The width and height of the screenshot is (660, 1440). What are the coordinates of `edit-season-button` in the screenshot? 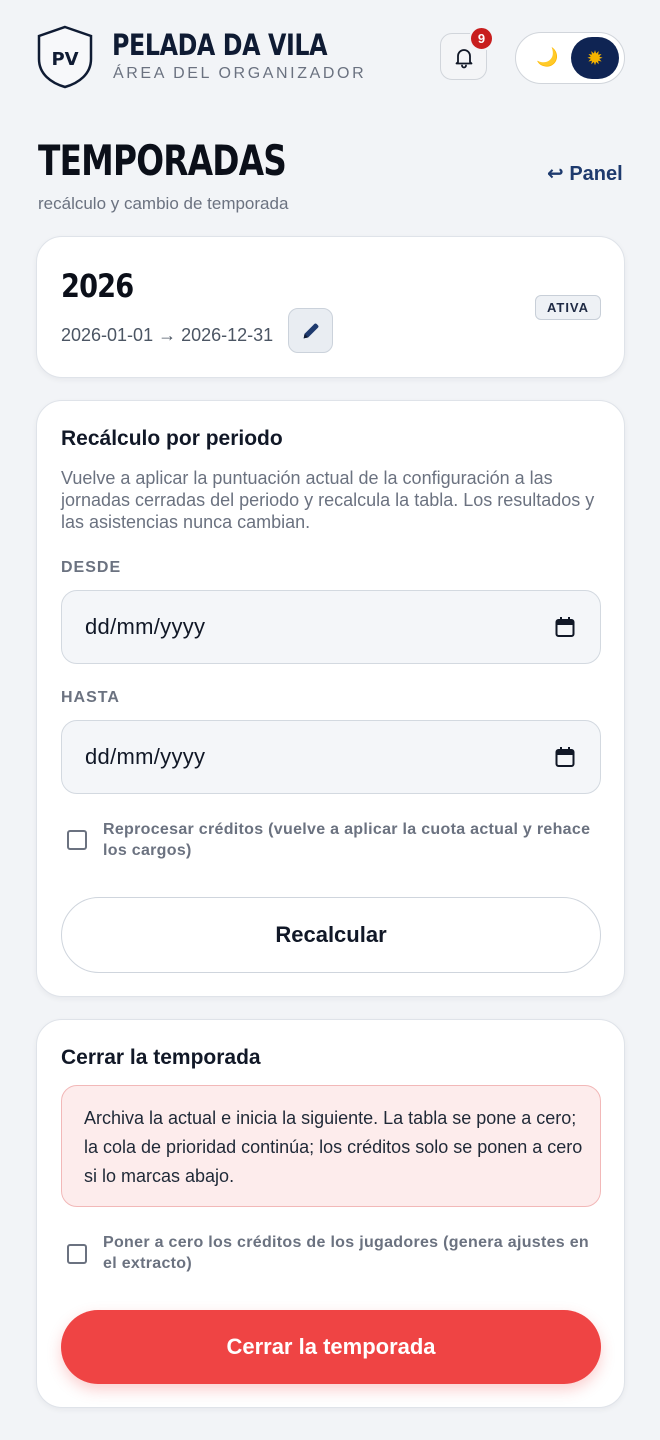 It's located at (310, 330).